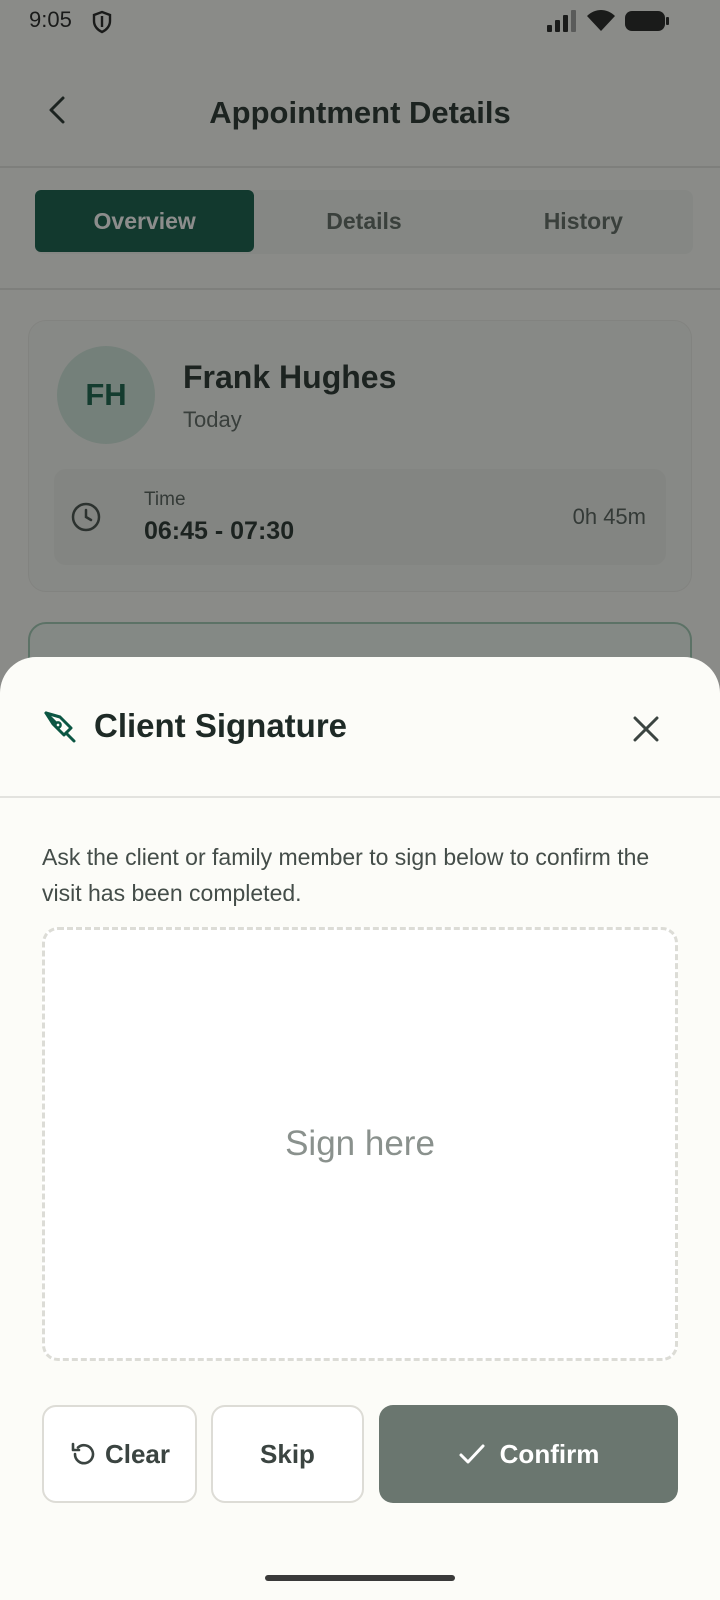 The image size is (720, 1600). I want to click on sheet-title: Client Signature, so click(221, 725).